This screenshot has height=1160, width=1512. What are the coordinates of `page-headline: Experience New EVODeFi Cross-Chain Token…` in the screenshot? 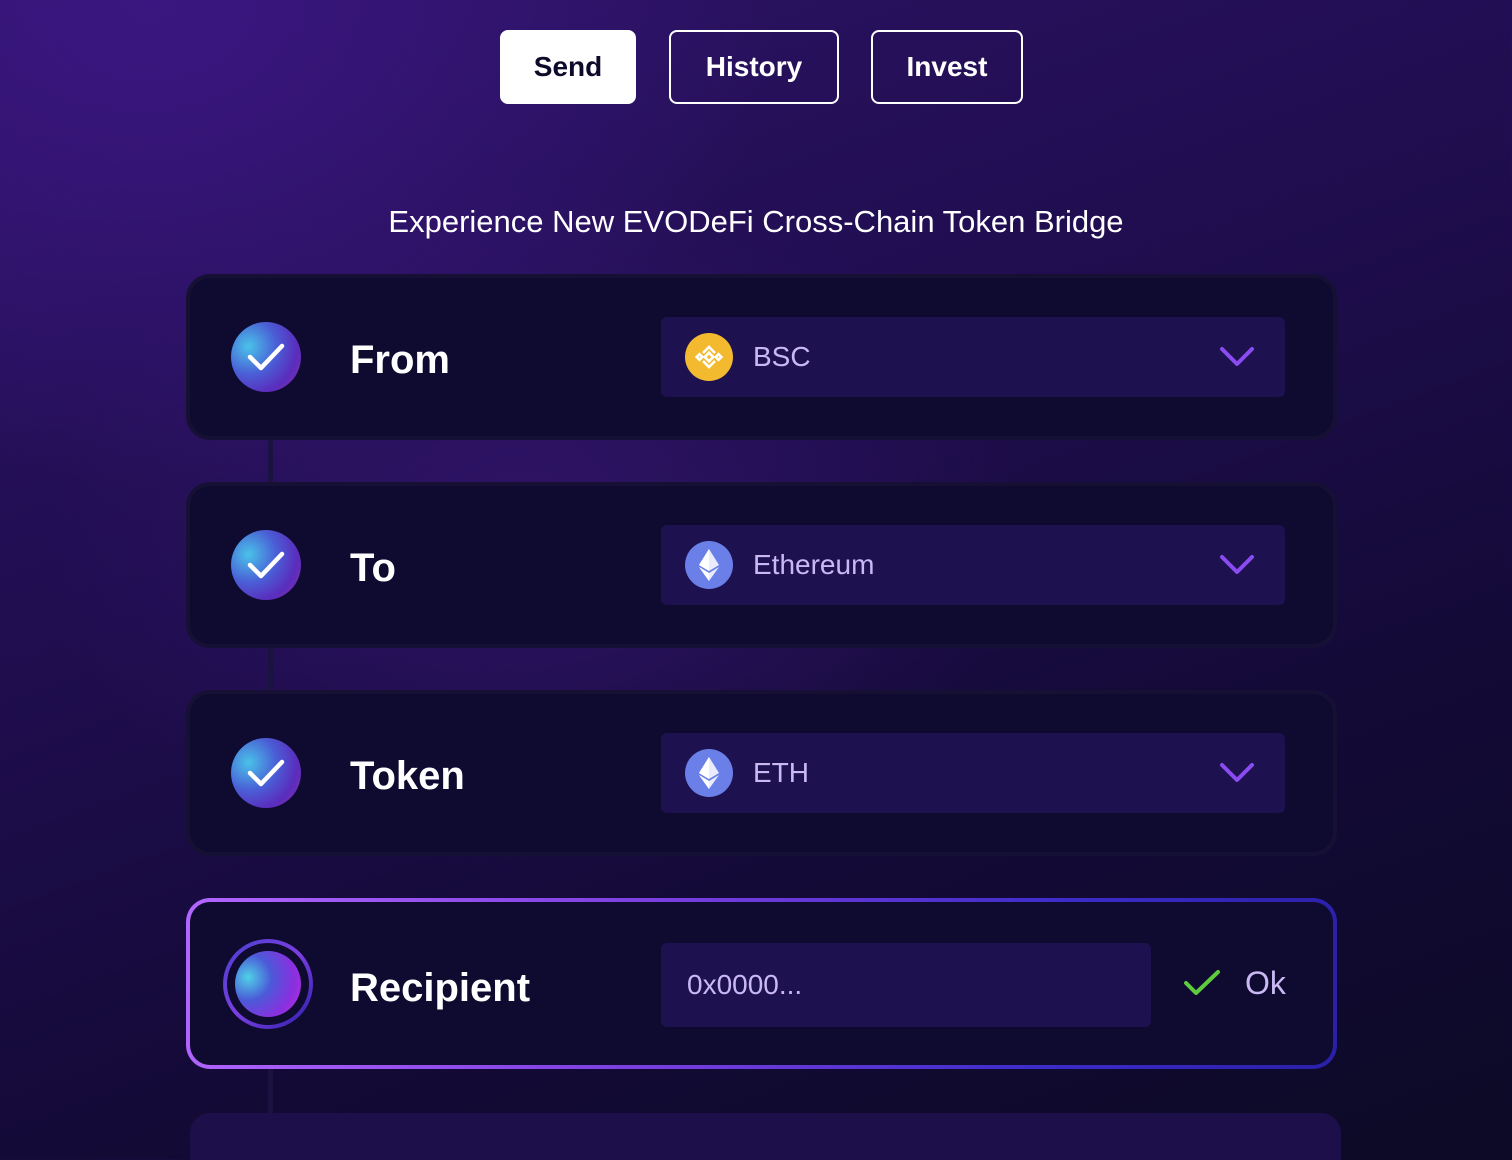 It's located at (756, 221).